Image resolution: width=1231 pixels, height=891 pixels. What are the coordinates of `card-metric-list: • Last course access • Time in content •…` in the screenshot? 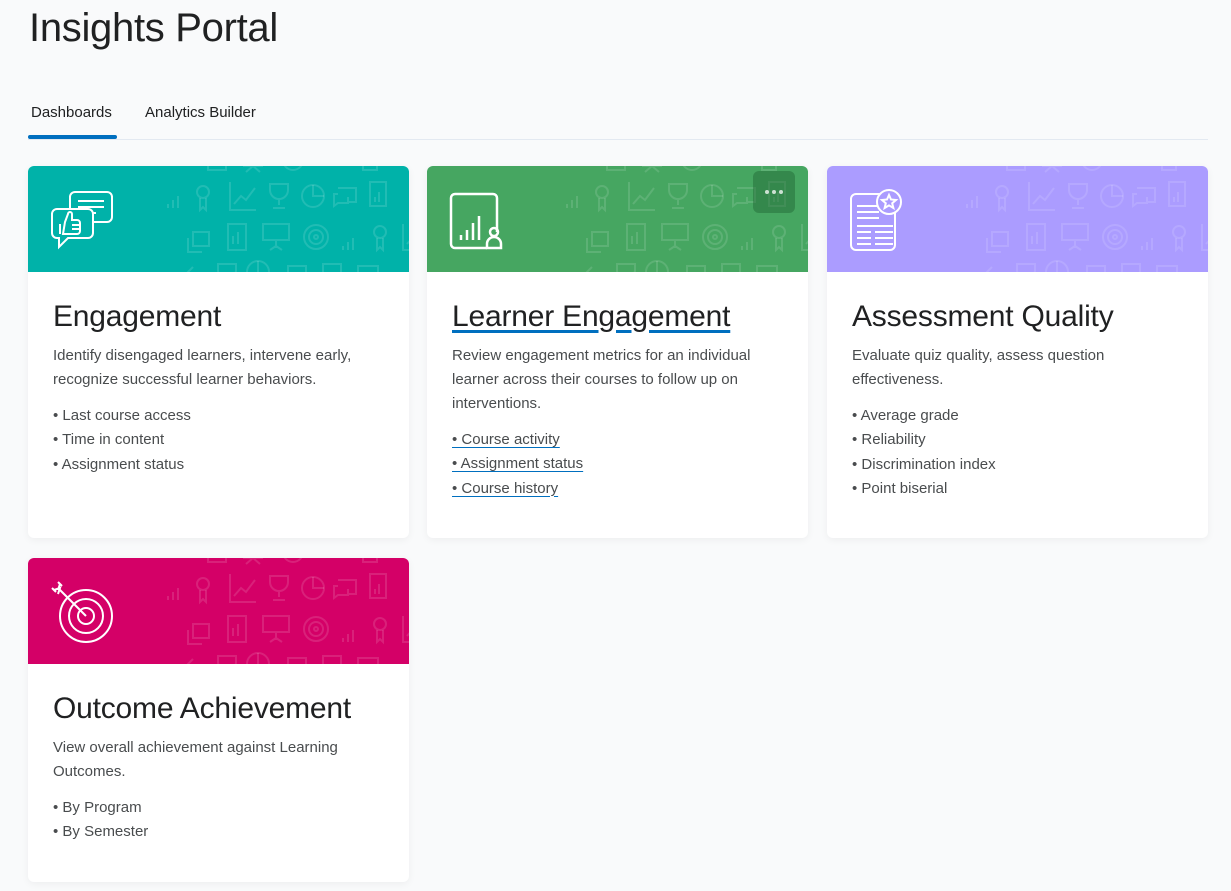 It's located at (218, 440).